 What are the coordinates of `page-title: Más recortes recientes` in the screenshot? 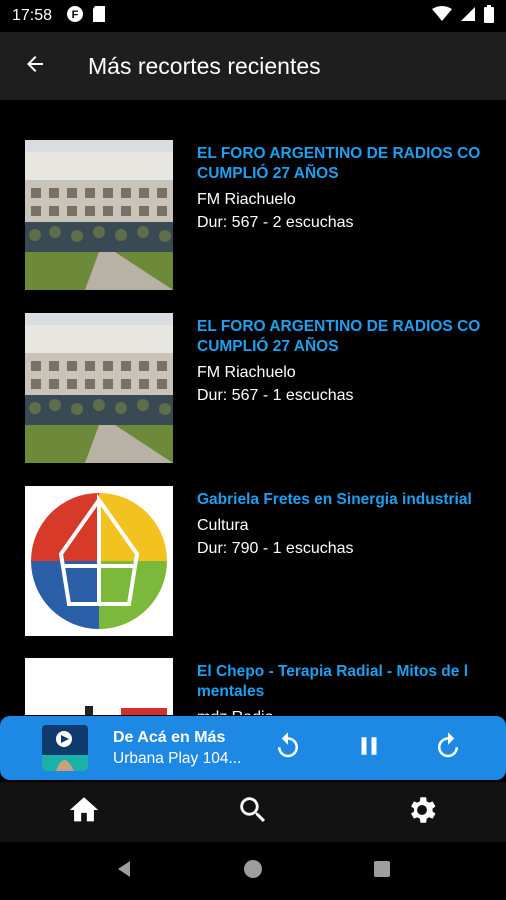 It's located at (204, 65).